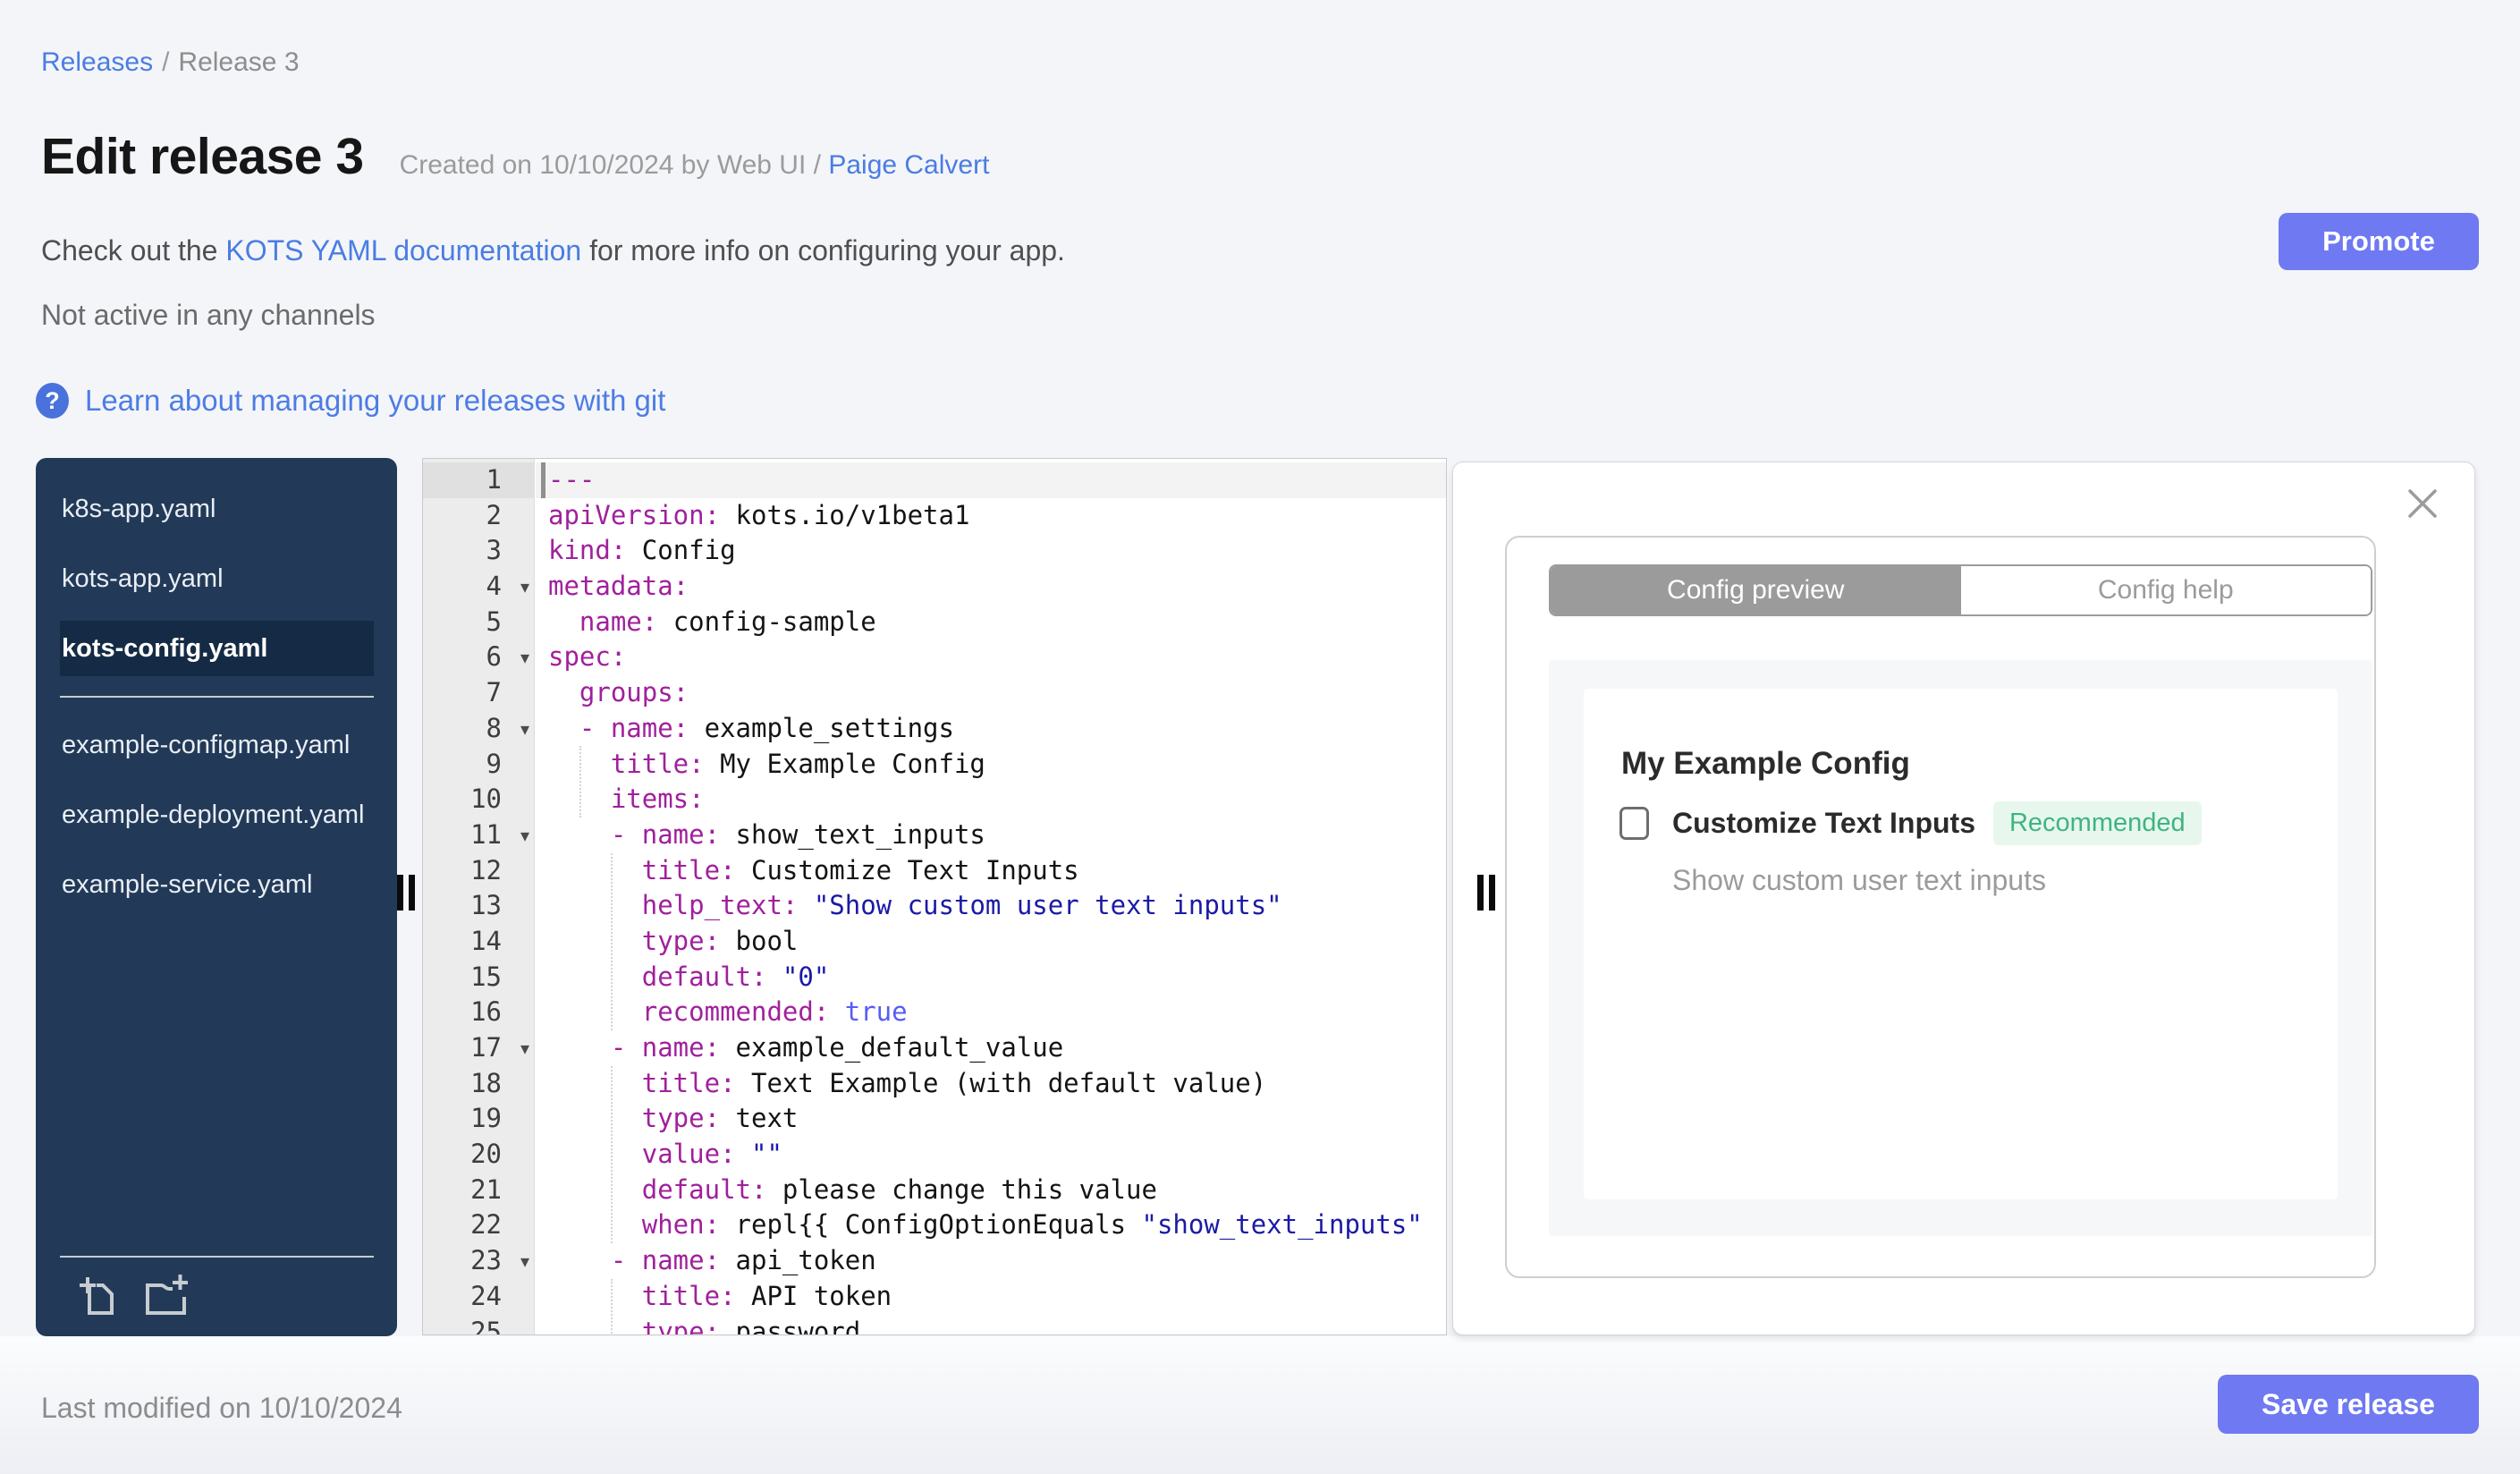  What do you see at coordinates (479, 1190) in the screenshot?
I see `gutter-line-21: 21` at bounding box center [479, 1190].